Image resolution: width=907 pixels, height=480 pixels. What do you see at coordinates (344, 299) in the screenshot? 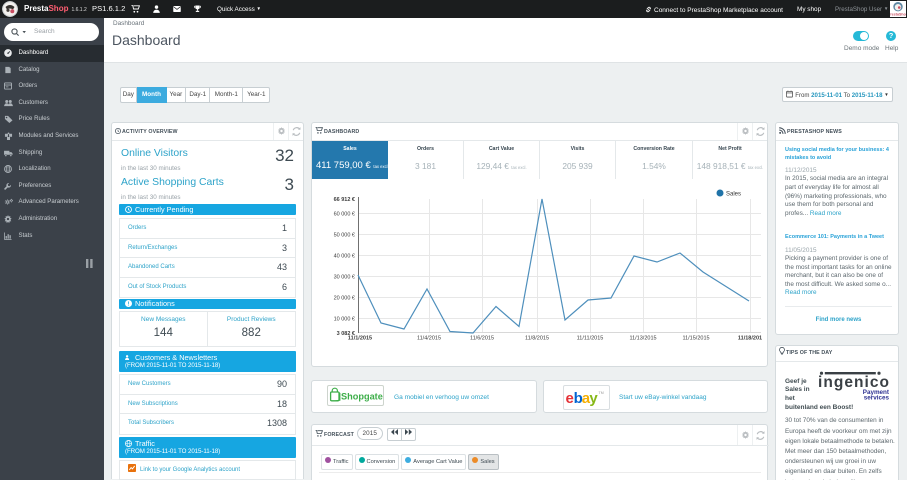
I see `svg-text: 20 000 €` at bounding box center [344, 299].